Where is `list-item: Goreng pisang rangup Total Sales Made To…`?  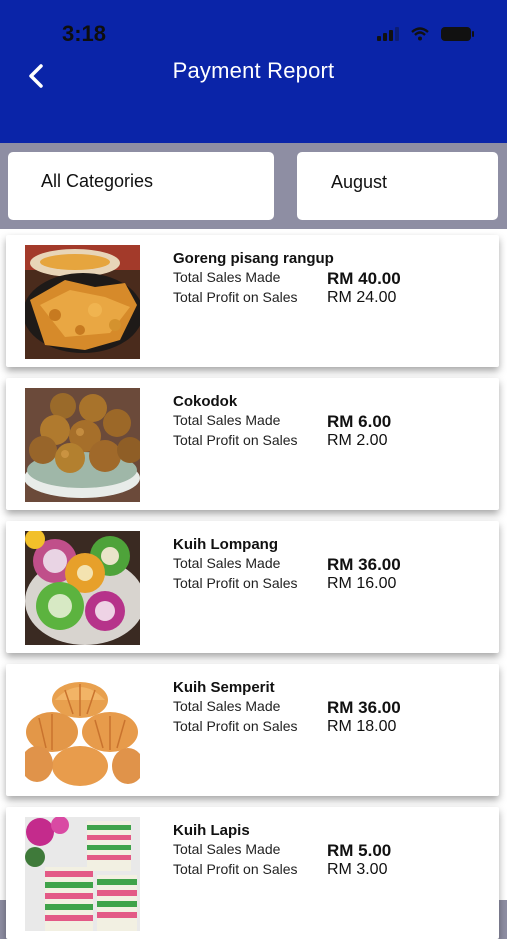 list-item: Goreng pisang rangup Total Sales Made To… is located at coordinates (252, 301).